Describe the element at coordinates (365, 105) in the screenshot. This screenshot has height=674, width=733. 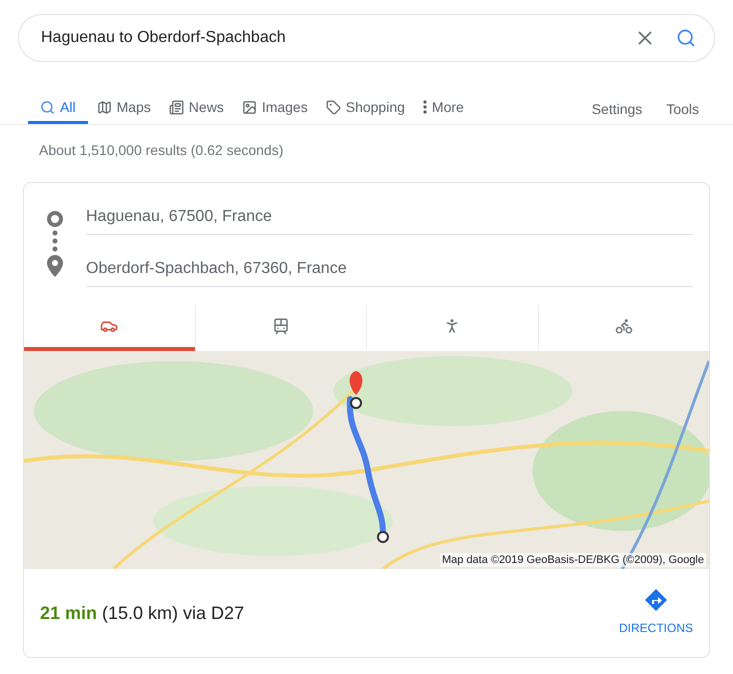
I see `search-tab: Shopping` at that location.